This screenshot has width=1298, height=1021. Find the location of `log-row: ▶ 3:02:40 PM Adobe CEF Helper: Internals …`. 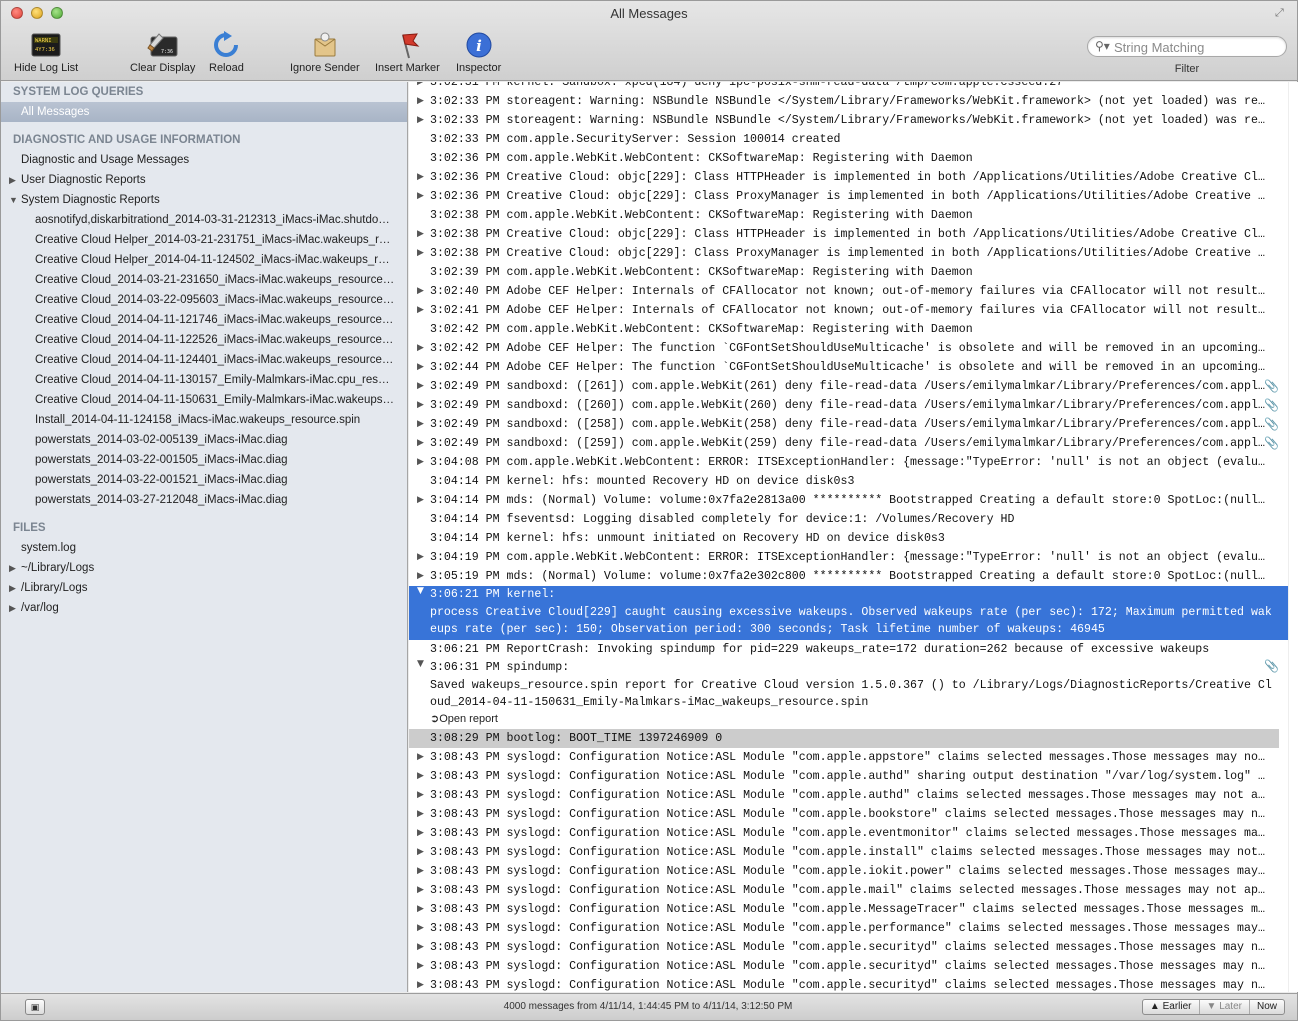

log-row: ▶ 3:02:40 PM Adobe CEF Helper: Internals … is located at coordinates (849, 291).